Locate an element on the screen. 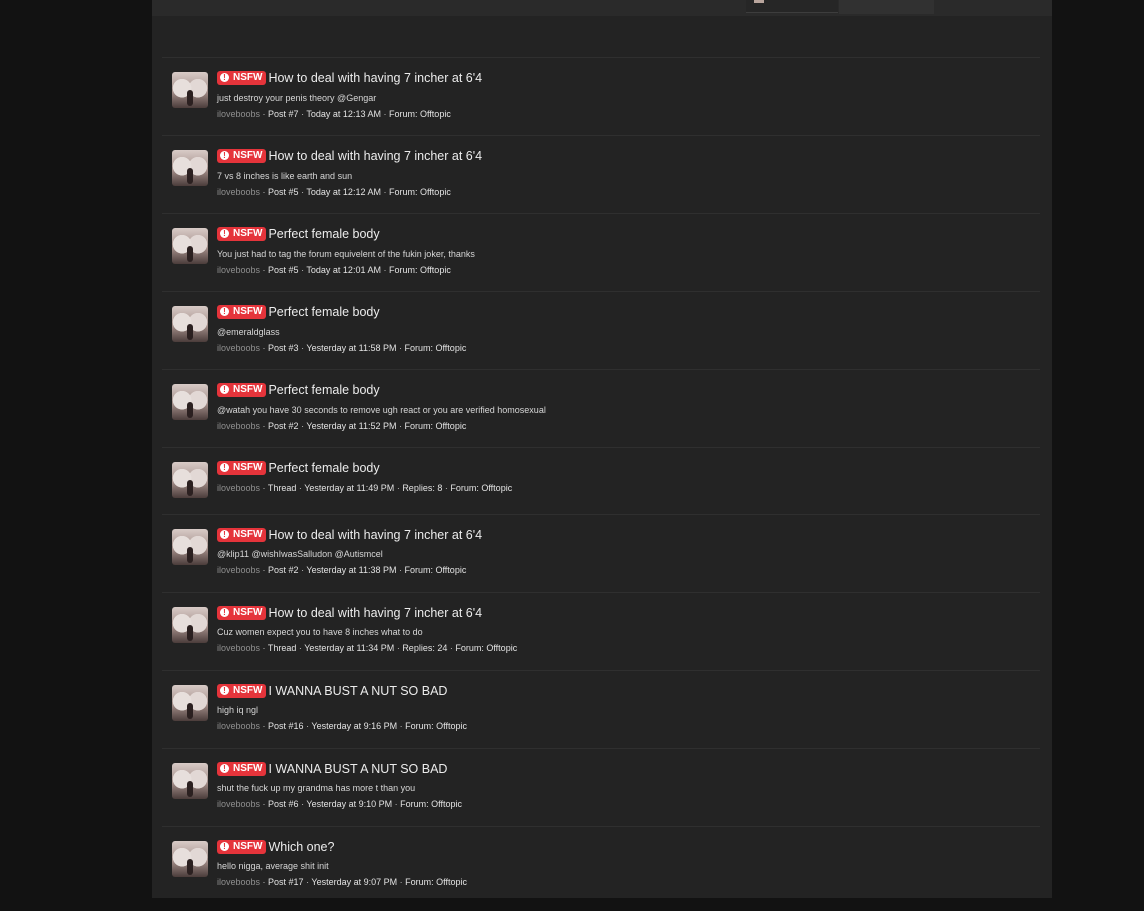 The height and width of the screenshot is (911, 1144). search-box is located at coordinates (886, 7).